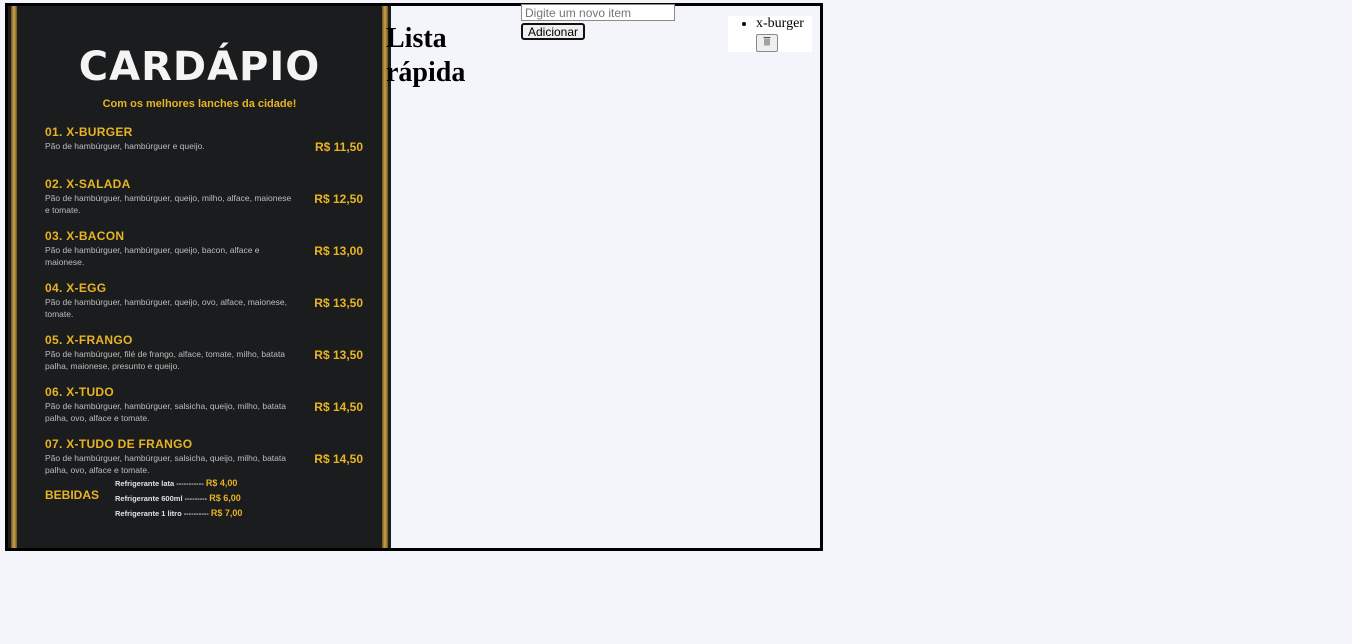 The width and height of the screenshot is (1352, 644). What do you see at coordinates (784, 34) in the screenshot?
I see `list-item: x-burger` at bounding box center [784, 34].